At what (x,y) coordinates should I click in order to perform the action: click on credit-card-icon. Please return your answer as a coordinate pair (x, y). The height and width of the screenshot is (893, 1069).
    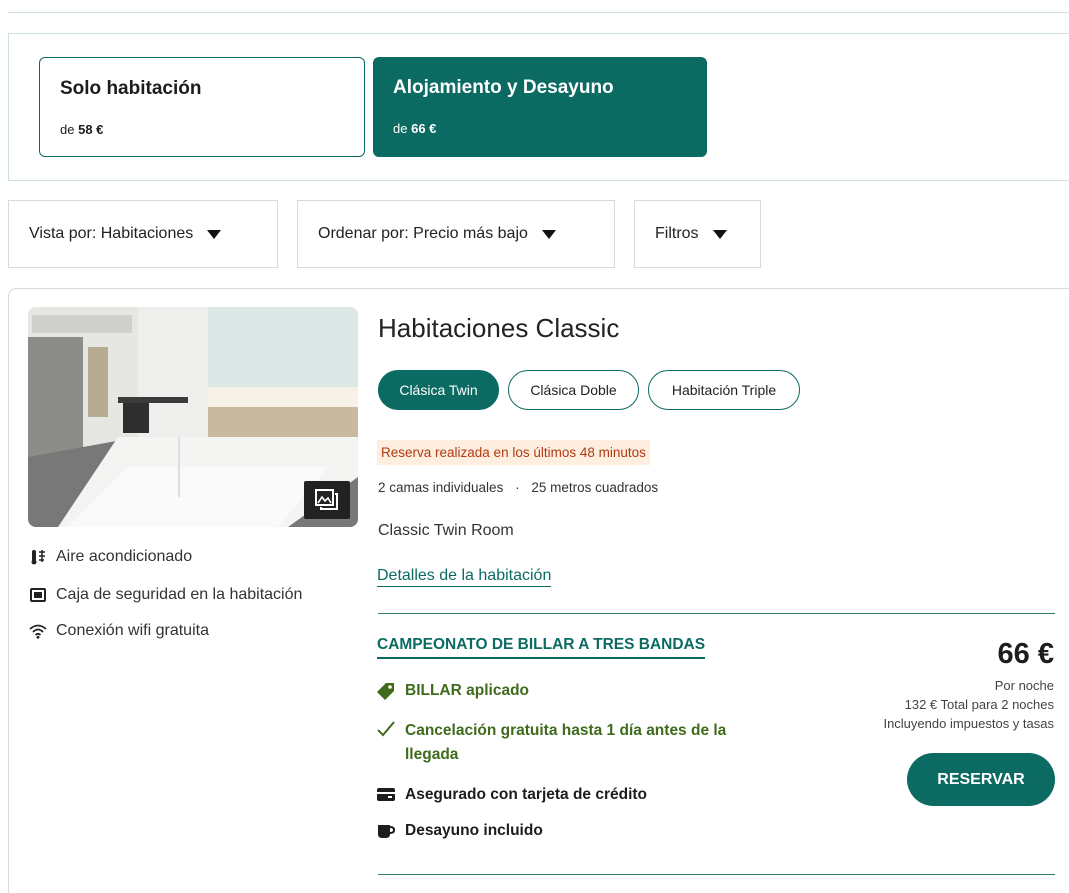
    Looking at the image, I should click on (388, 794).